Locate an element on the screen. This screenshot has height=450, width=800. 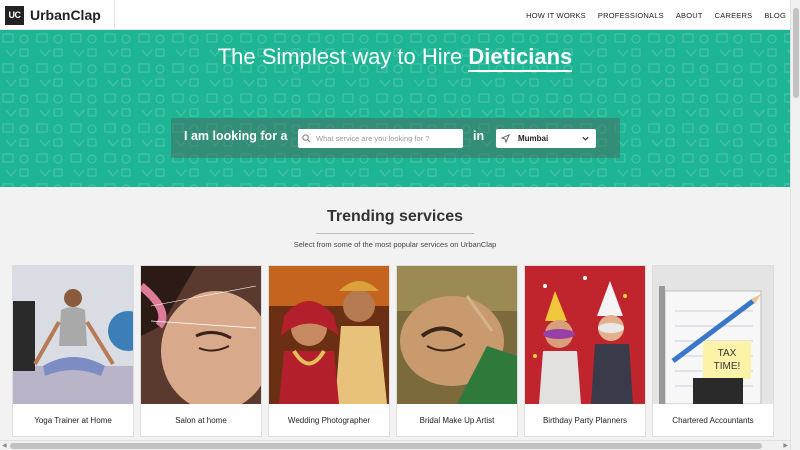
scroll-left-arrow-icon: ◀ is located at coordinates (4, 445).